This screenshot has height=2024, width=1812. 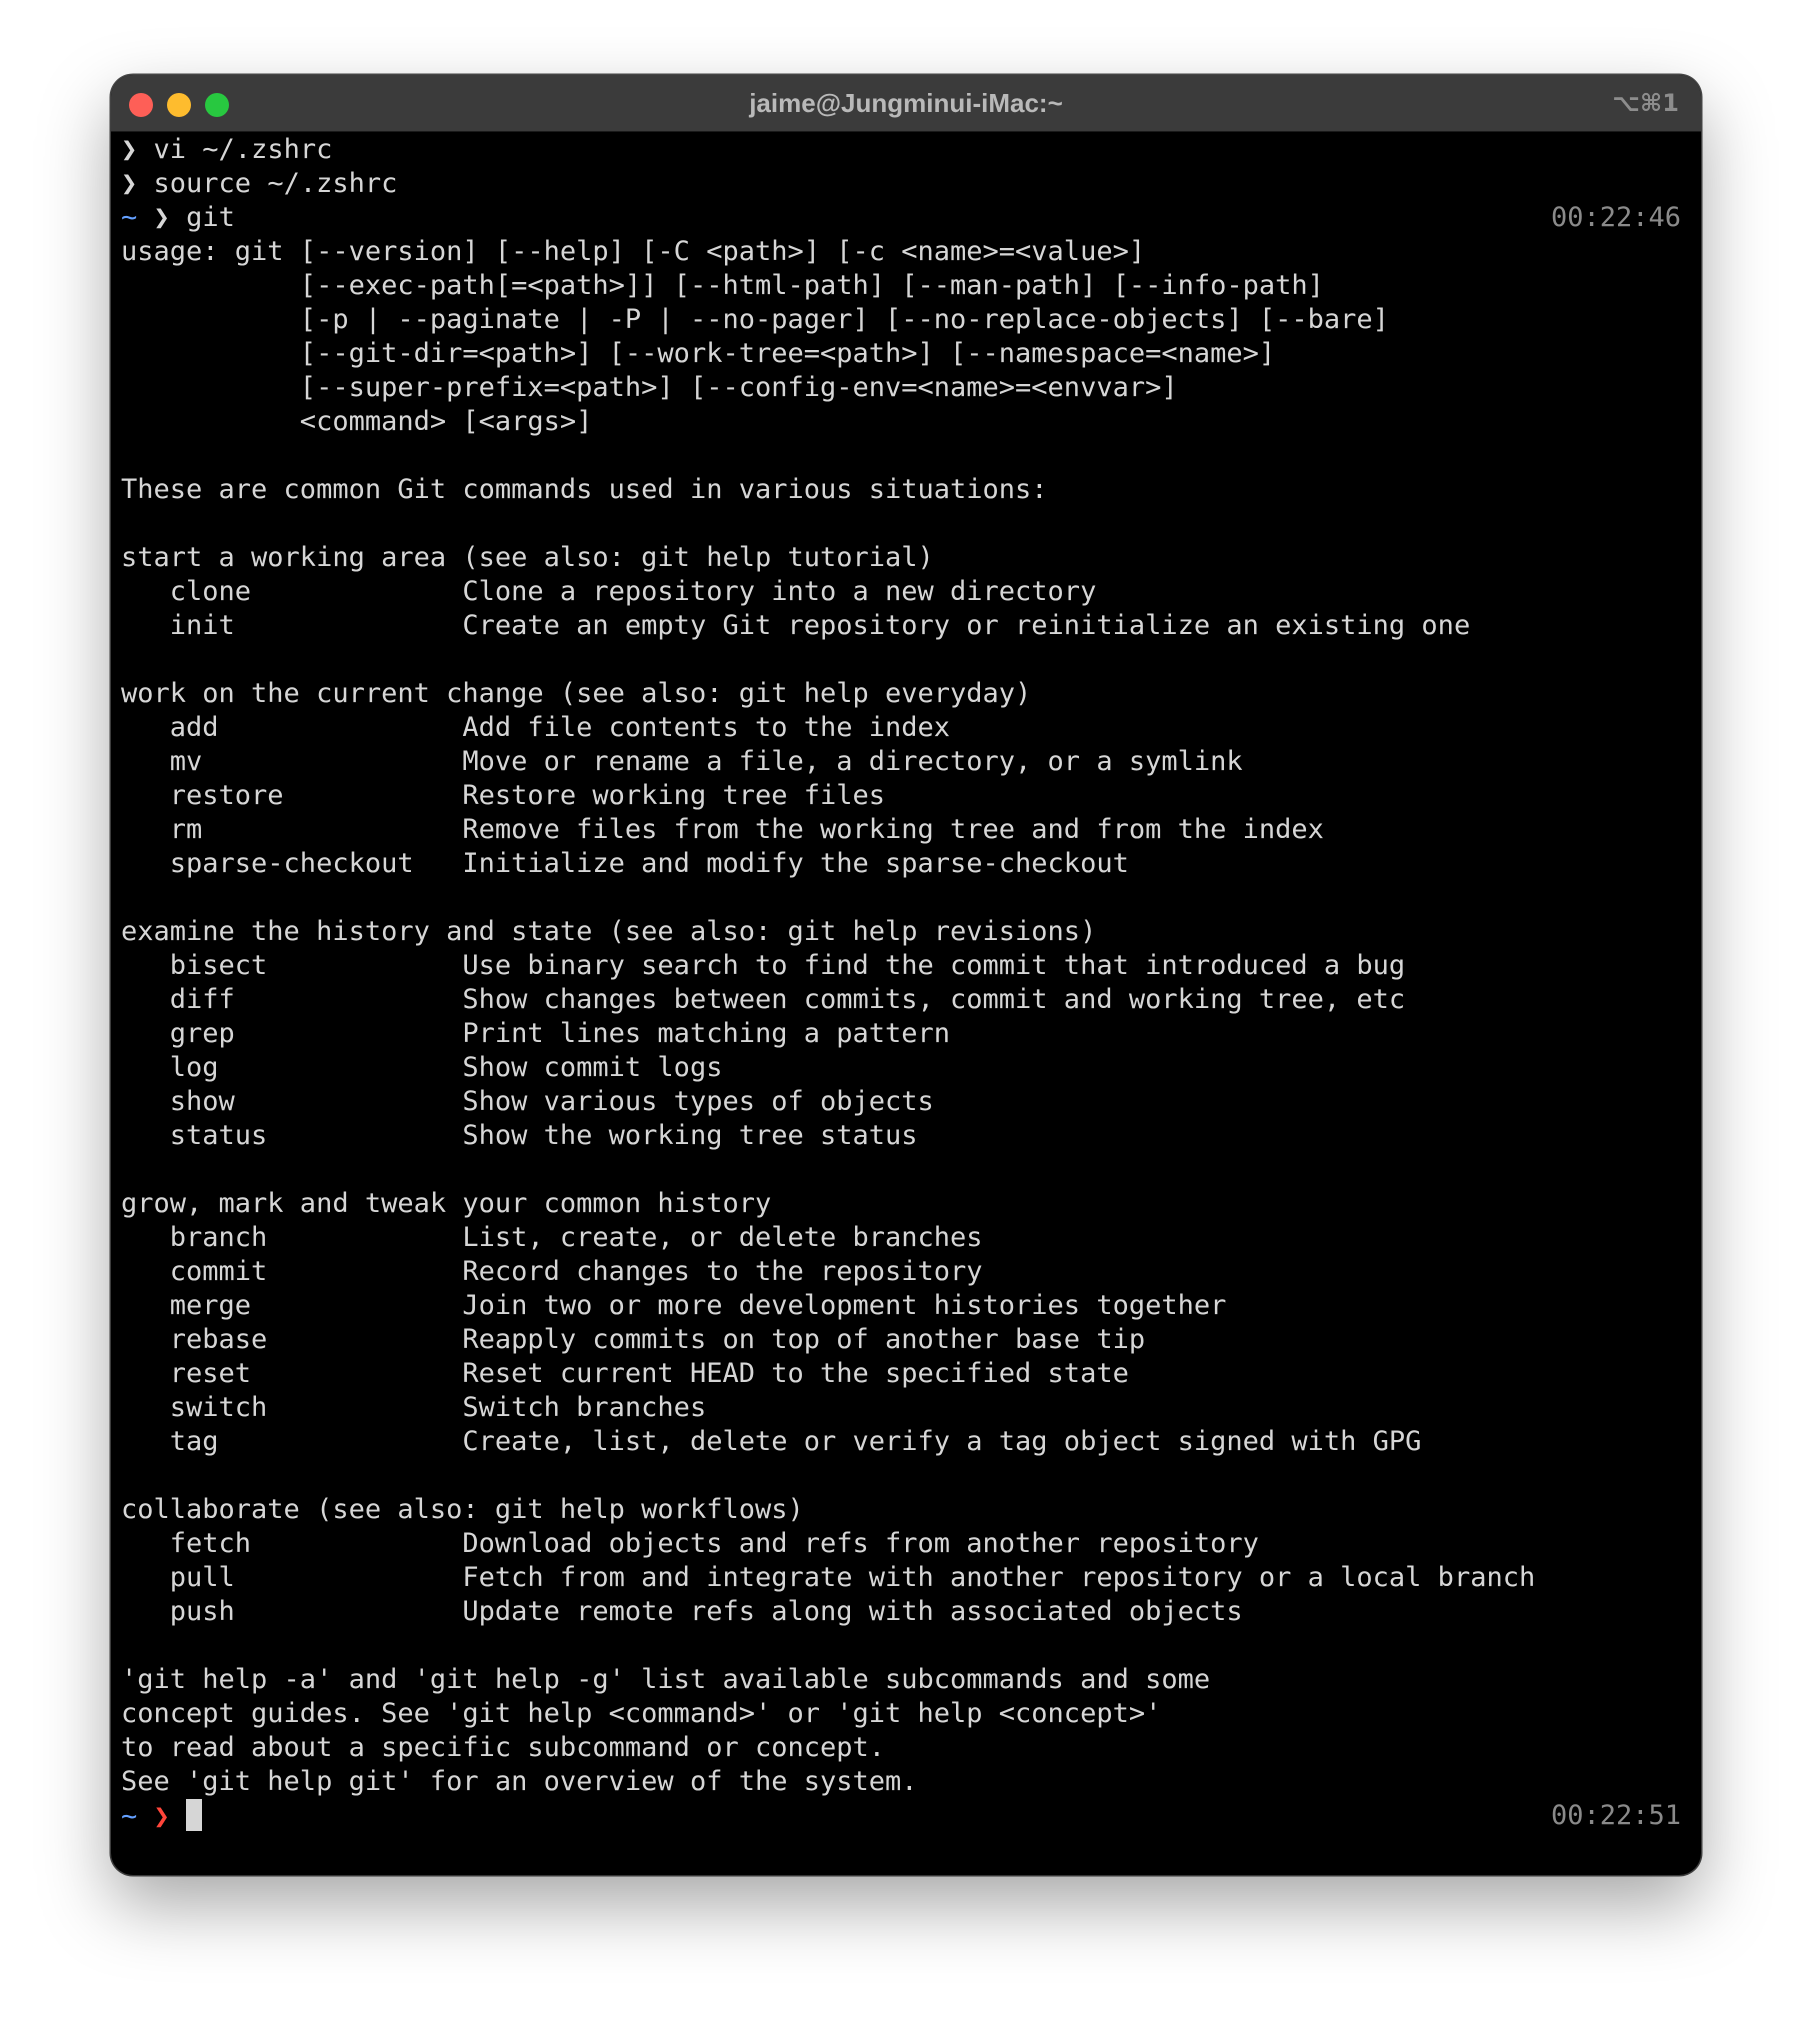 What do you see at coordinates (527, 1101) in the screenshot?
I see `output-line: show Show various types of objects` at bounding box center [527, 1101].